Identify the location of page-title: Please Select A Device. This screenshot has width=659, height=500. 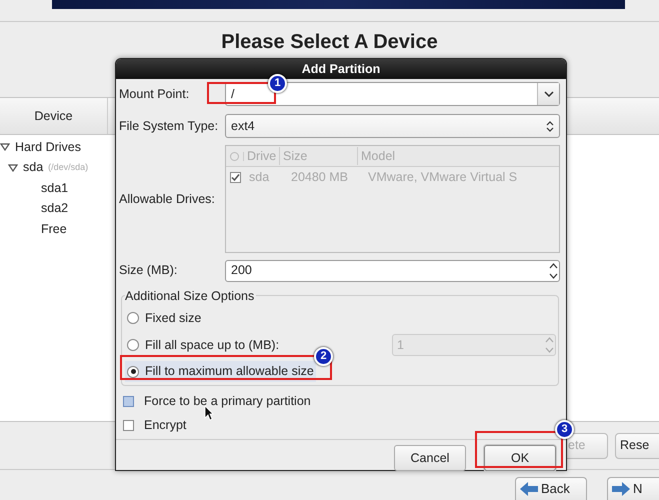
(329, 42).